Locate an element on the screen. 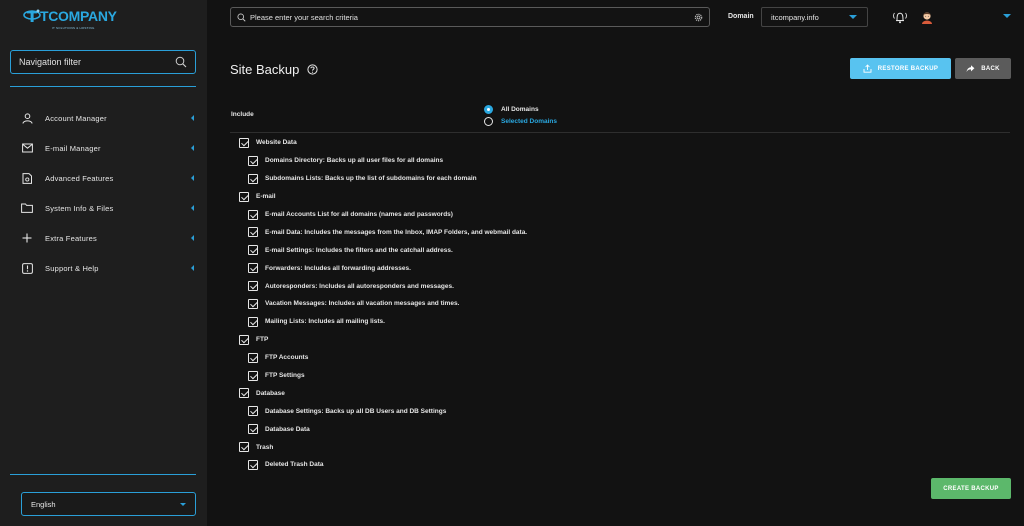 This screenshot has width=1024, height=526. create-backup-label: CREATE BACKUP is located at coordinates (971, 488).